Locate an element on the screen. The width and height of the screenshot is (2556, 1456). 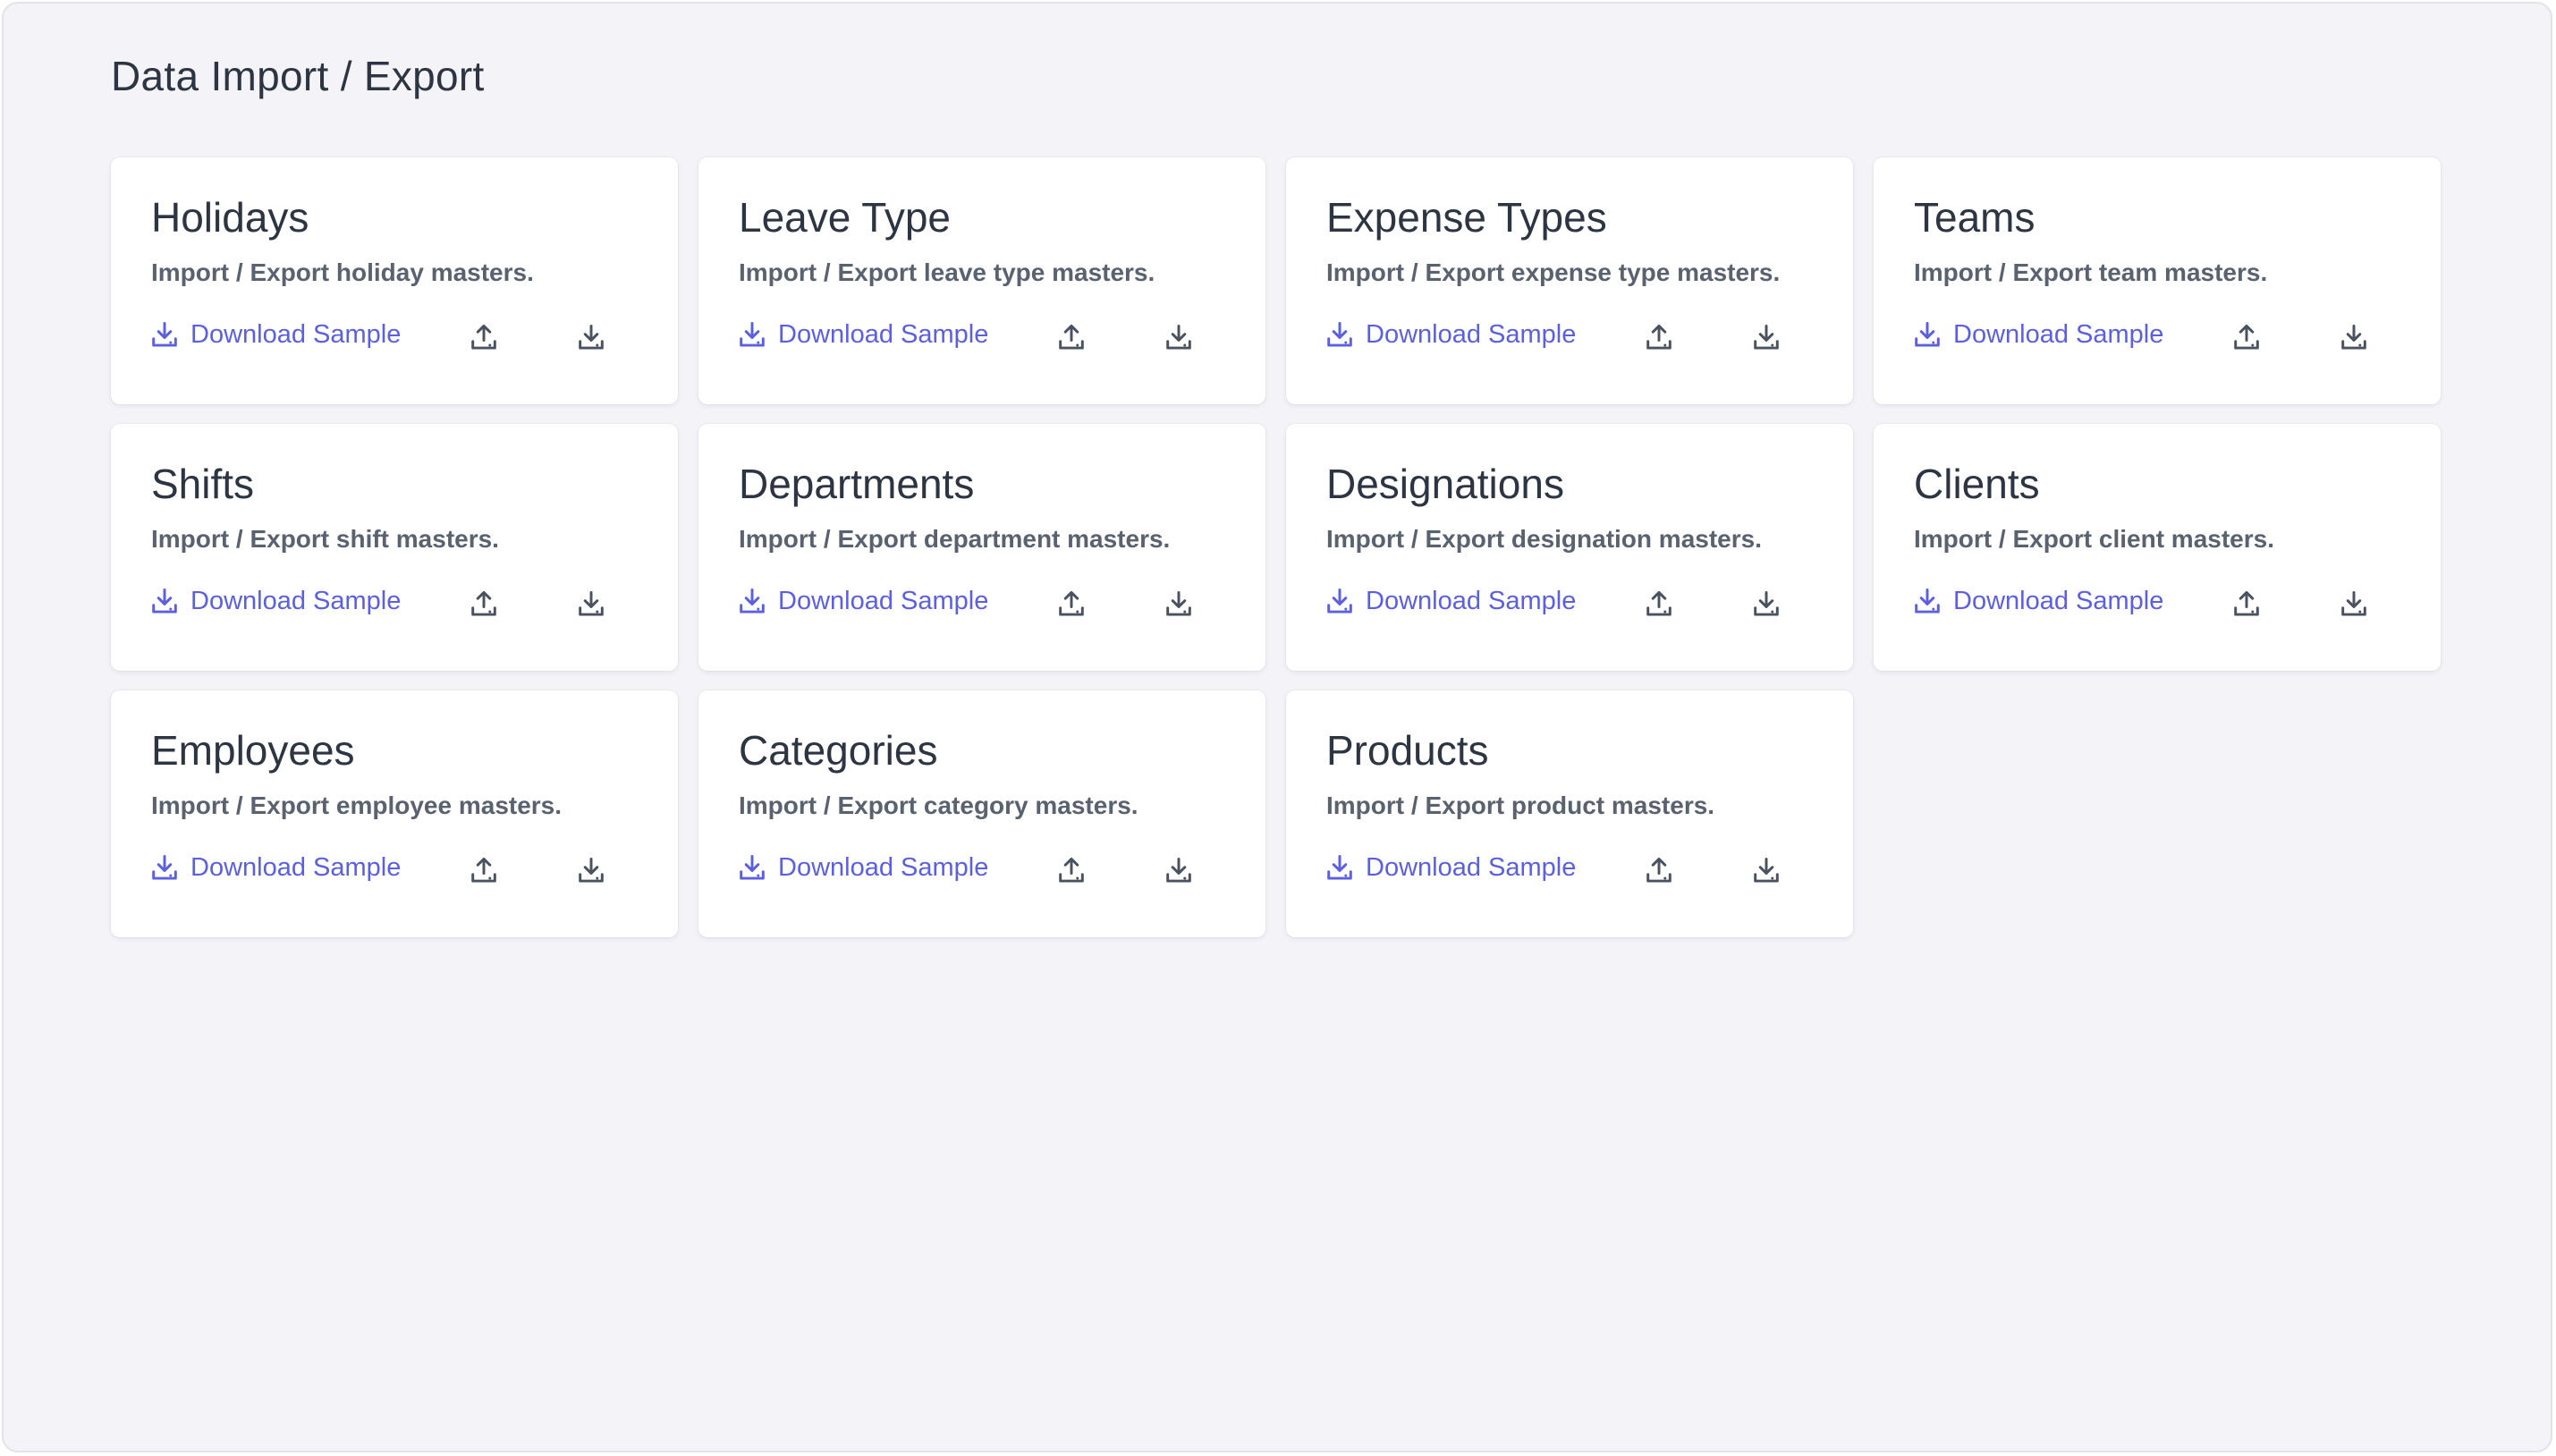
page-title: Data Import / Export is located at coordinates (298, 76).